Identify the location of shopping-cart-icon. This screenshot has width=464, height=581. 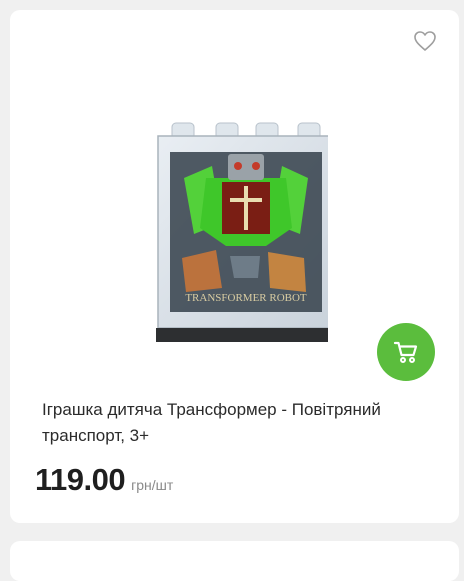
(405, 352).